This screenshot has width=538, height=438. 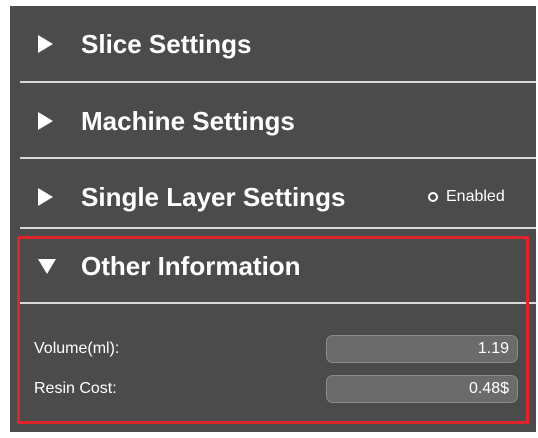 What do you see at coordinates (166, 43) in the screenshot?
I see `slice-settings-title: Slice Settings` at bounding box center [166, 43].